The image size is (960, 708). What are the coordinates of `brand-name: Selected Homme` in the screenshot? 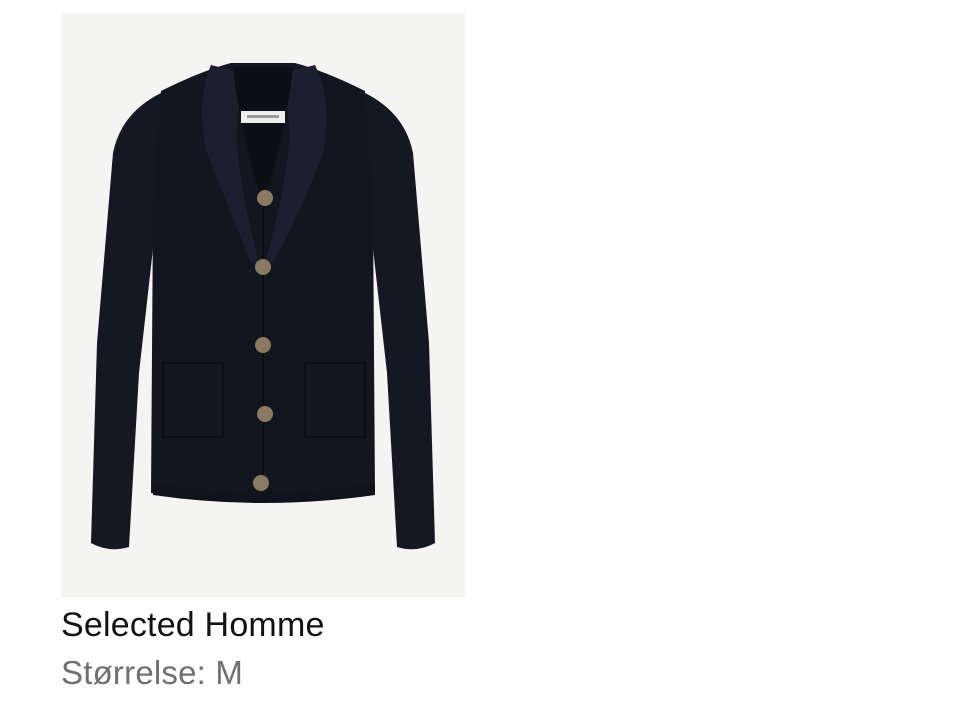 It's located at (263, 625).